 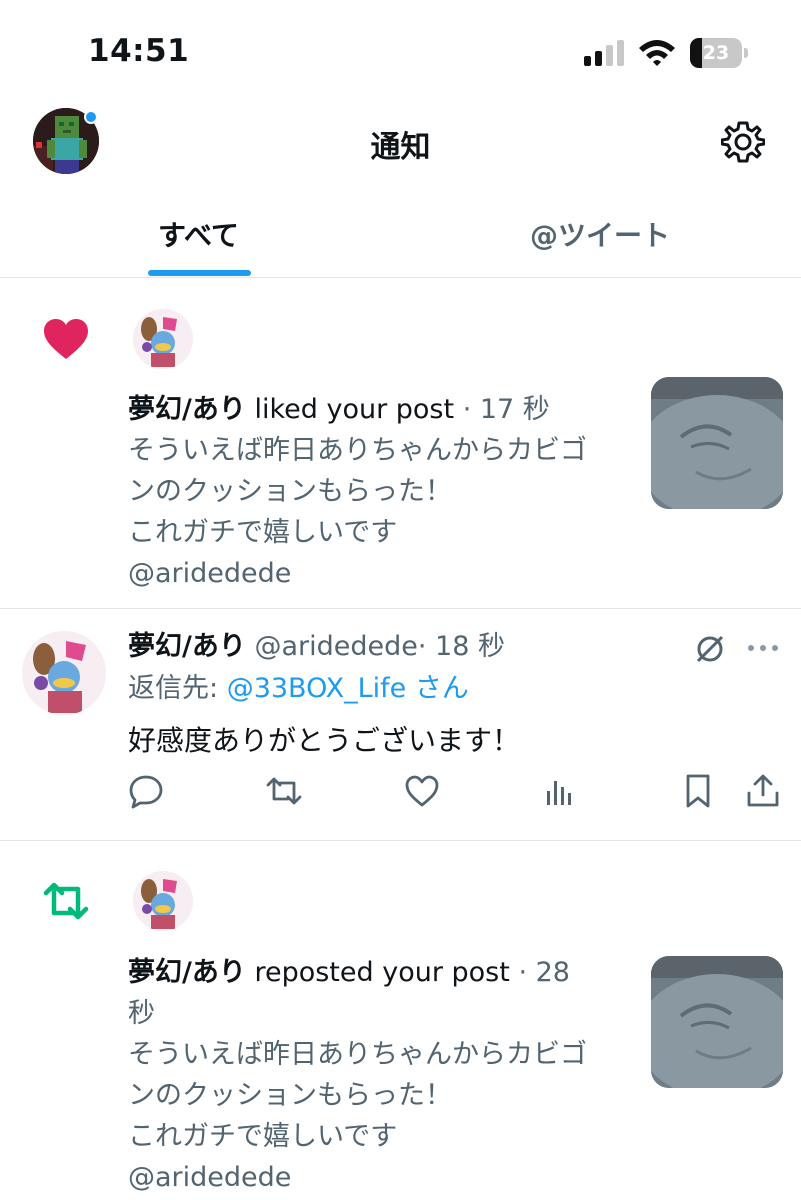 I want to click on tweet-header: 夢幻/あり @aridedede· 18 秒, so click(x=316, y=647).